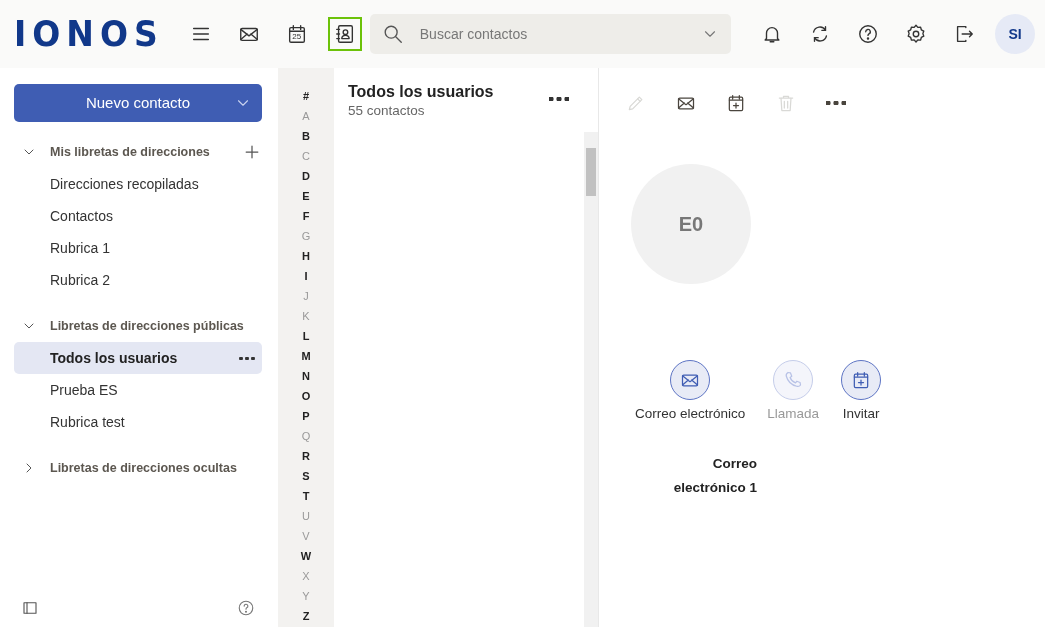  I want to click on address-book-item: Rubrica 1, so click(138, 248).